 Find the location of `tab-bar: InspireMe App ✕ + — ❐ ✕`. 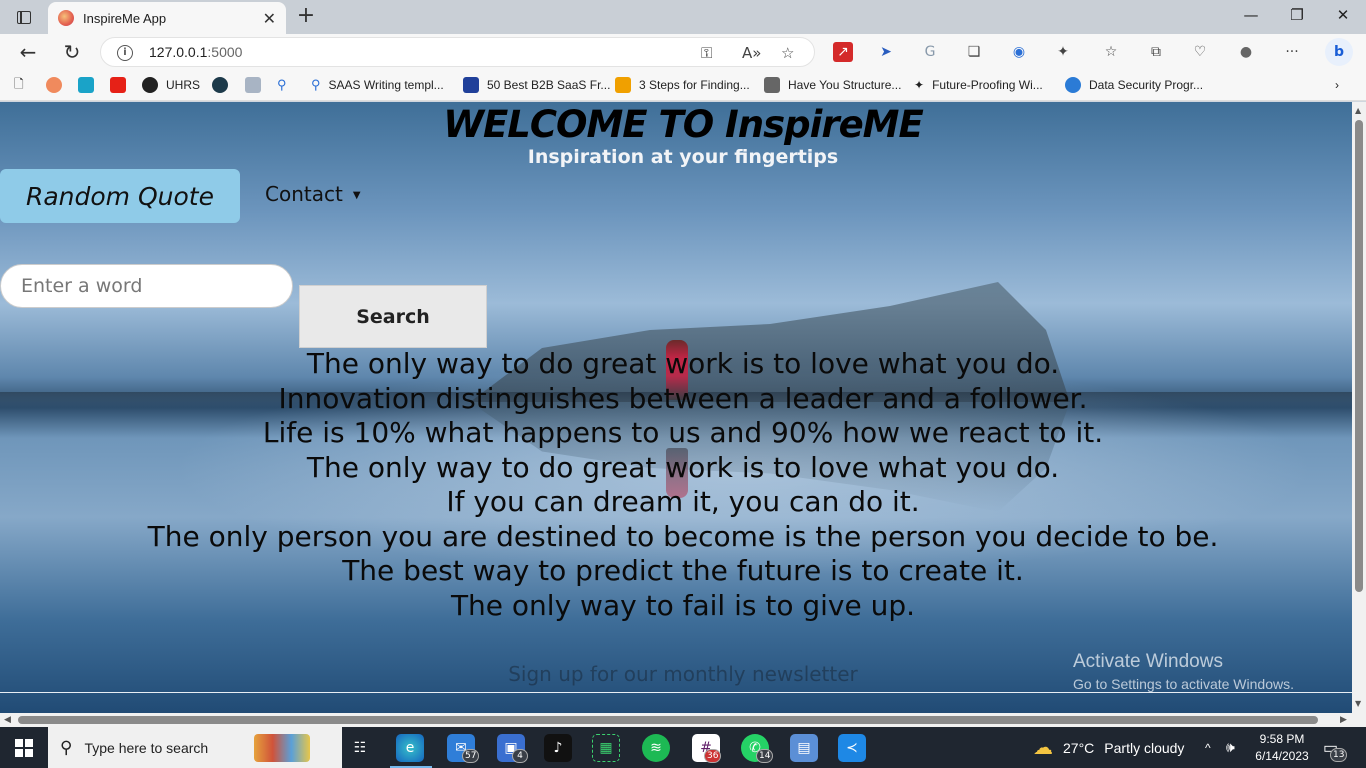

tab-bar: InspireMe App ✕ + — ❐ ✕ is located at coordinates (683, 17).